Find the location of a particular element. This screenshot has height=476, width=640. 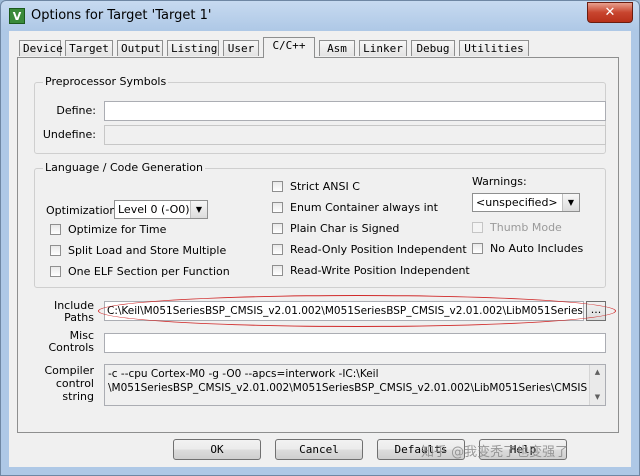

thumb-mode-label: Thumb Mode is located at coordinates (526, 227).